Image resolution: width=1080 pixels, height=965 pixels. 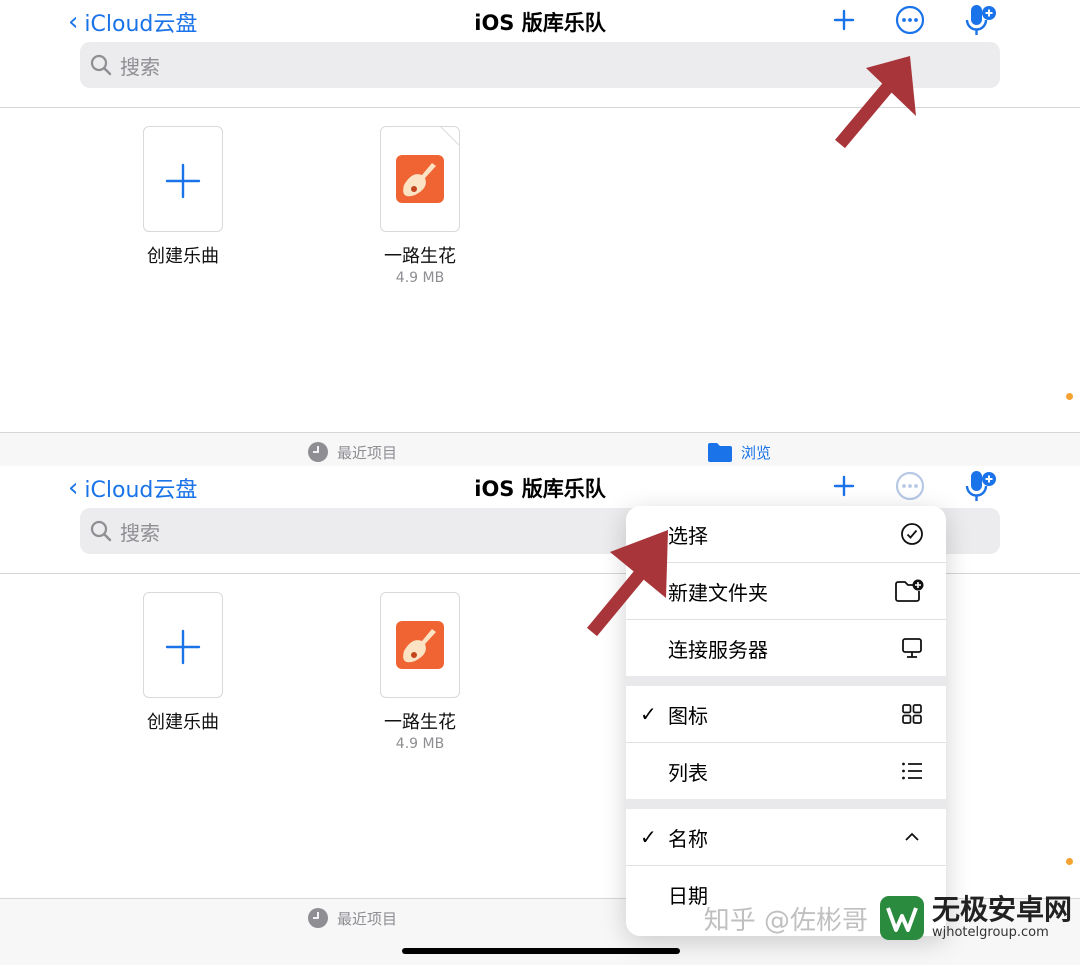 I want to click on menu-item-name-label: 名称, so click(x=688, y=838).